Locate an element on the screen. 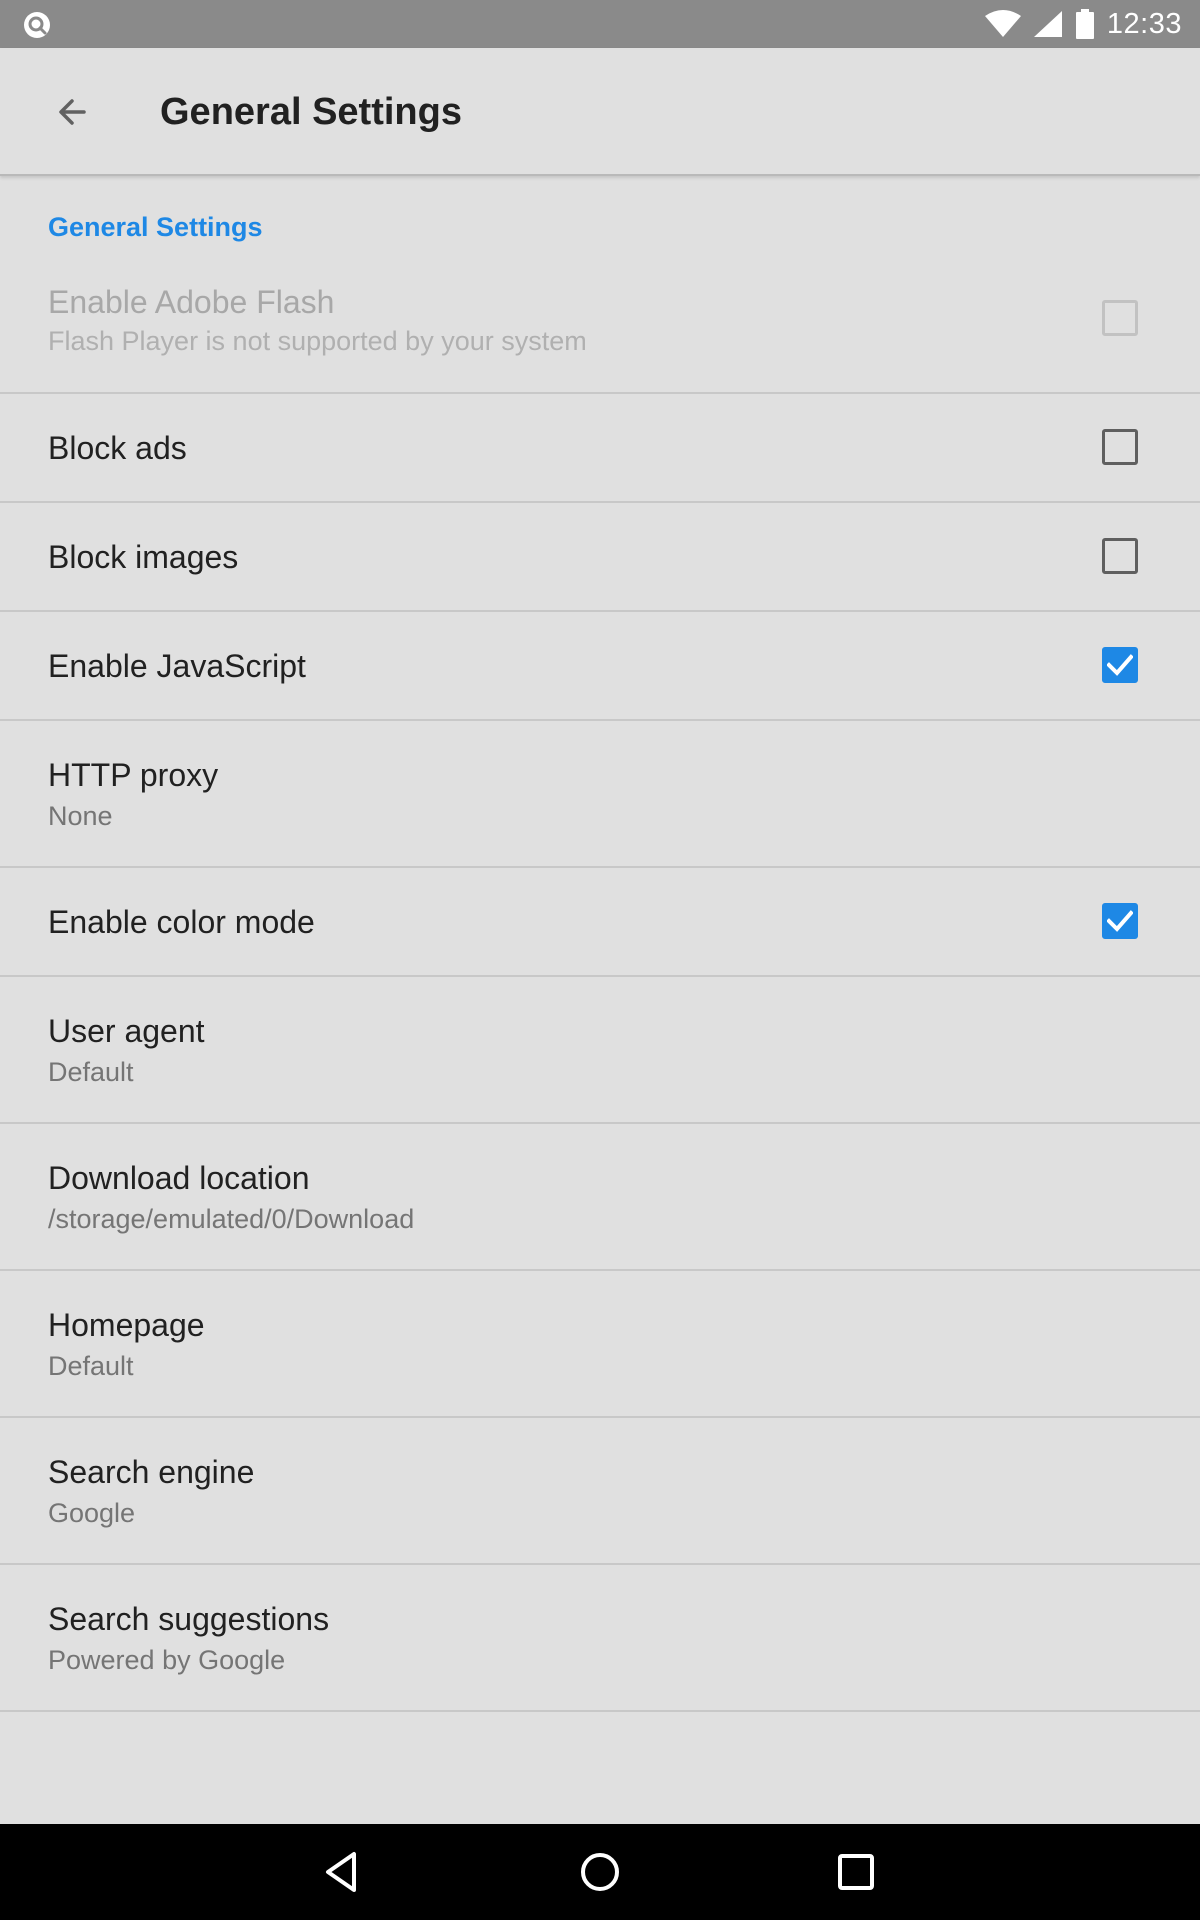 The width and height of the screenshot is (1200, 1920). pref-title: Enable JavaScript is located at coordinates (177, 665).